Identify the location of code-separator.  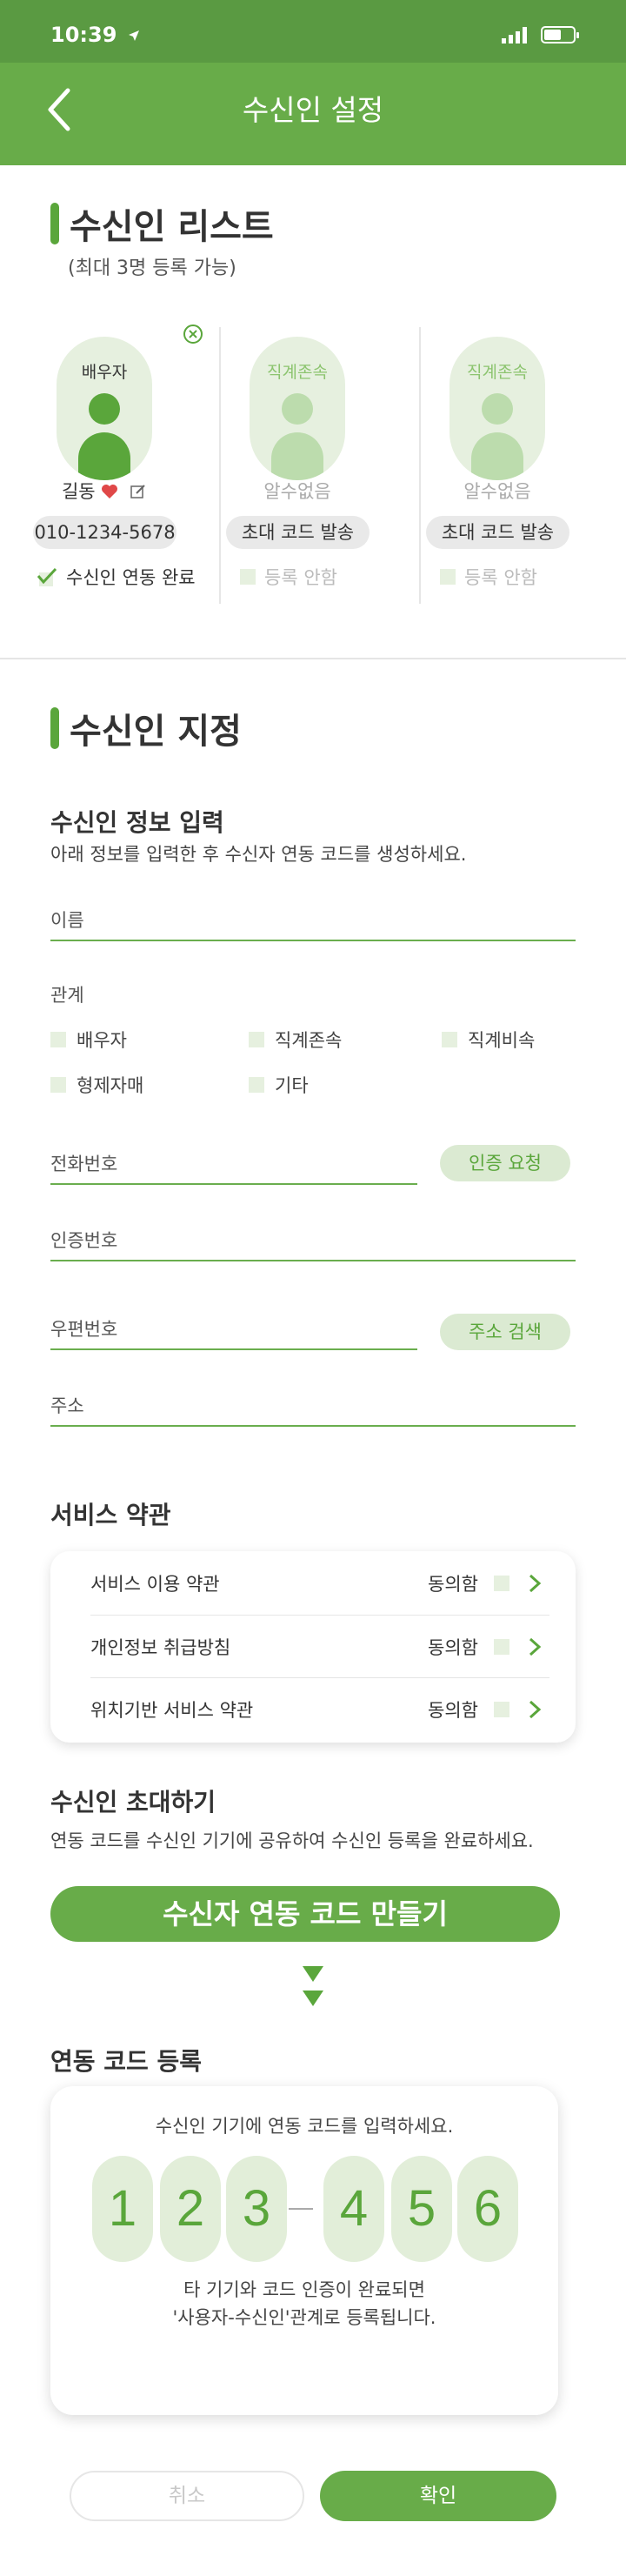
(301, 2209).